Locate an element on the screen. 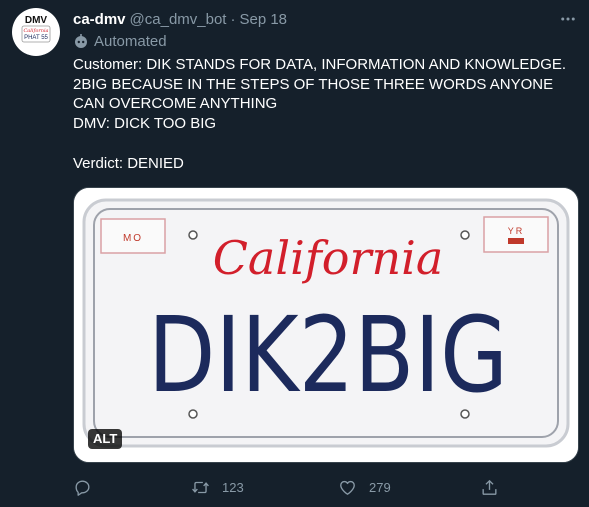 Image resolution: width=589 pixels, height=507 pixels. reply-icon is located at coordinates (82, 487).